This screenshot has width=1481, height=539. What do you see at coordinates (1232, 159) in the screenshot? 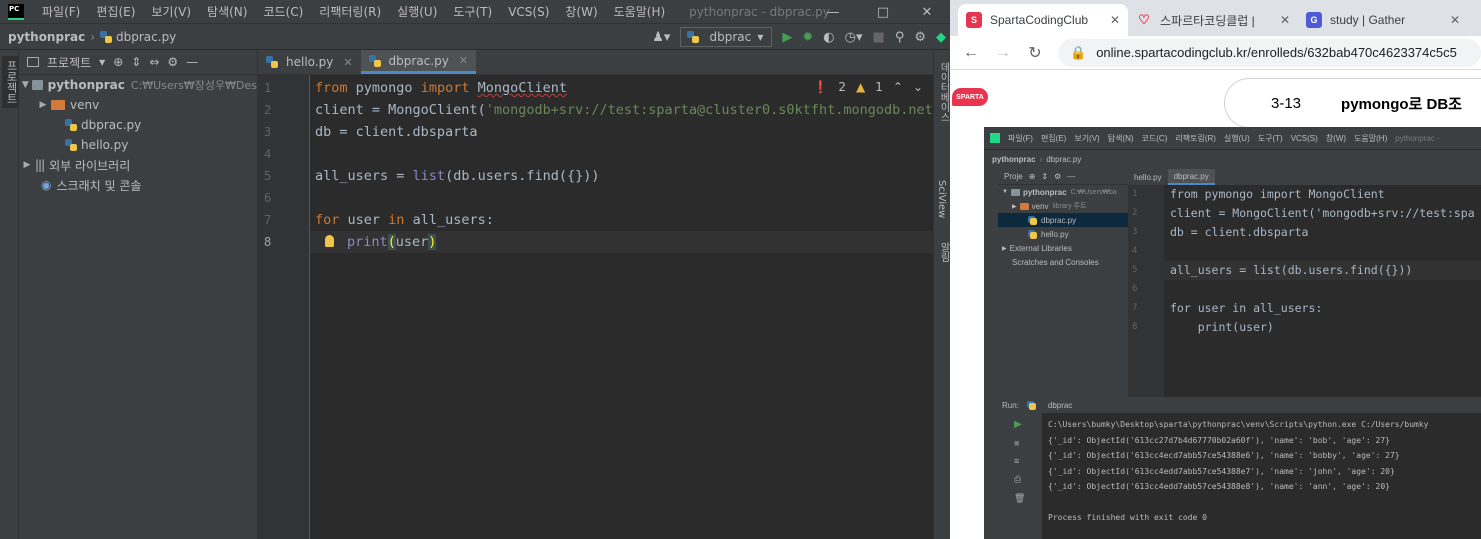
I see `embedded-breadcrumb: pythonprac › dbprac.py` at bounding box center [1232, 159].